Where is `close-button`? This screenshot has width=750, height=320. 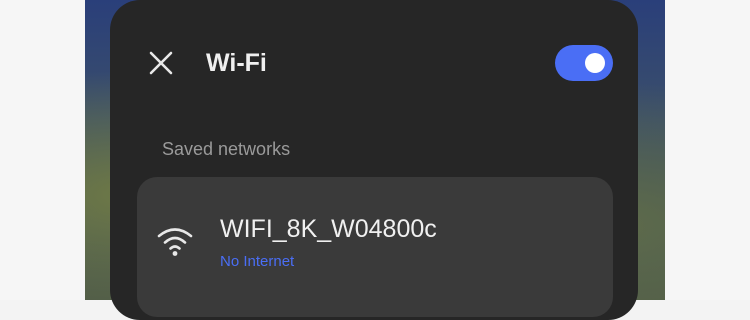
close-button is located at coordinates (161, 63).